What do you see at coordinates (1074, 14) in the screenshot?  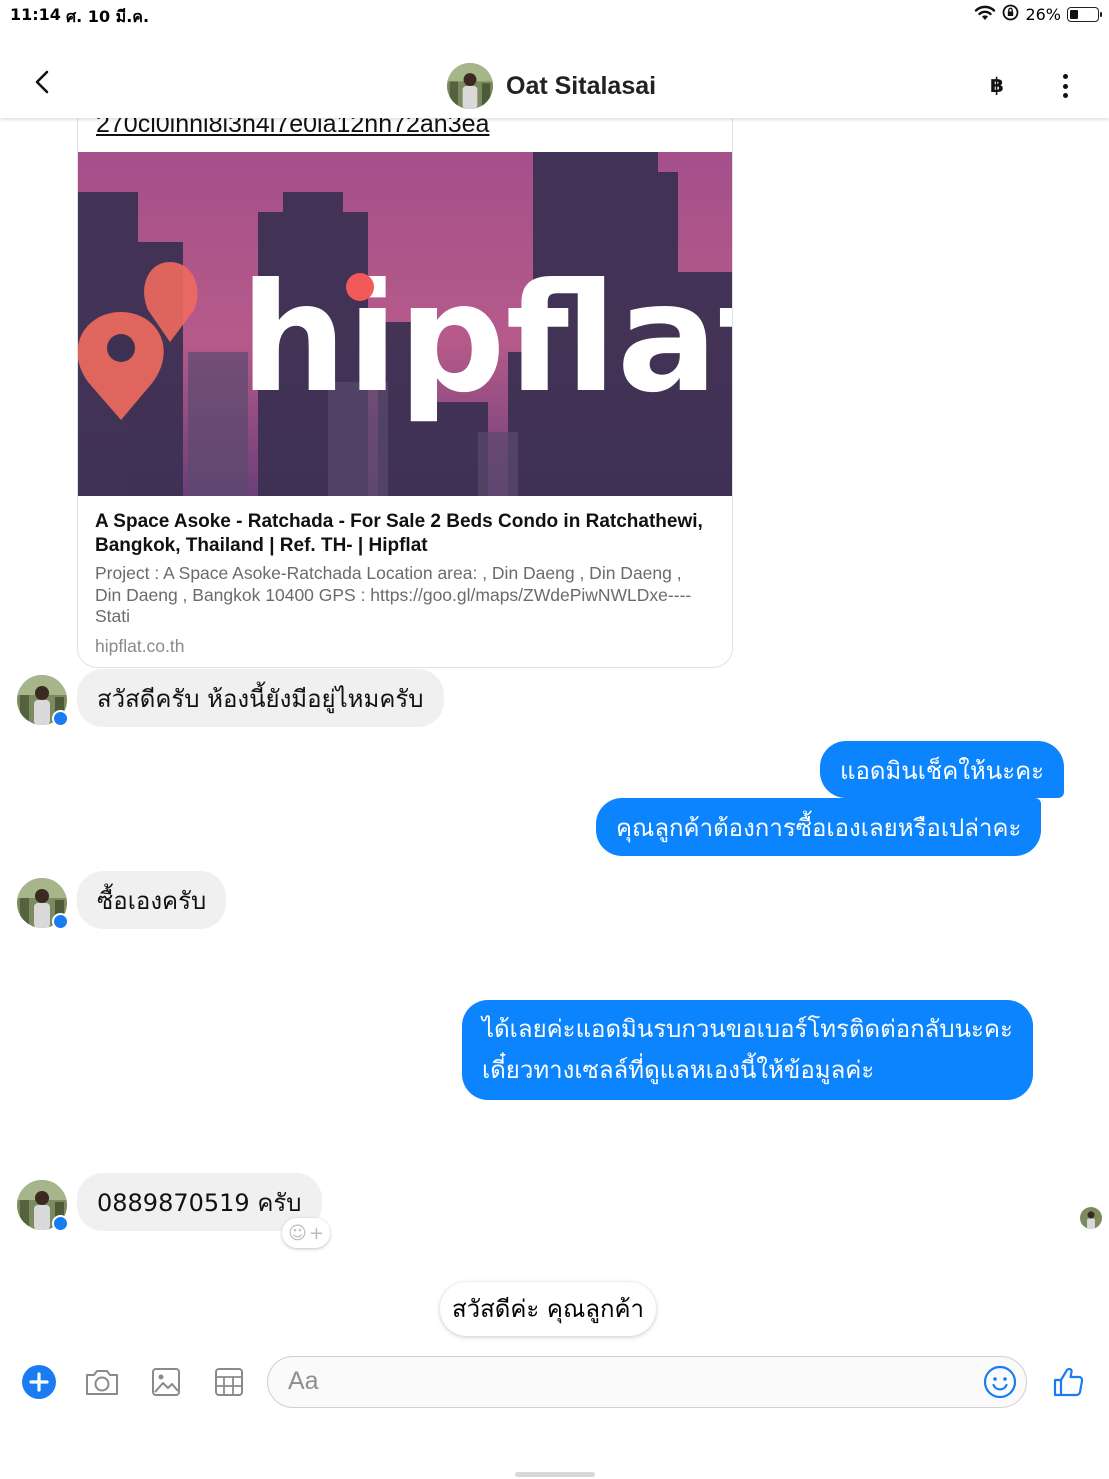 I see `battery-level` at bounding box center [1074, 14].